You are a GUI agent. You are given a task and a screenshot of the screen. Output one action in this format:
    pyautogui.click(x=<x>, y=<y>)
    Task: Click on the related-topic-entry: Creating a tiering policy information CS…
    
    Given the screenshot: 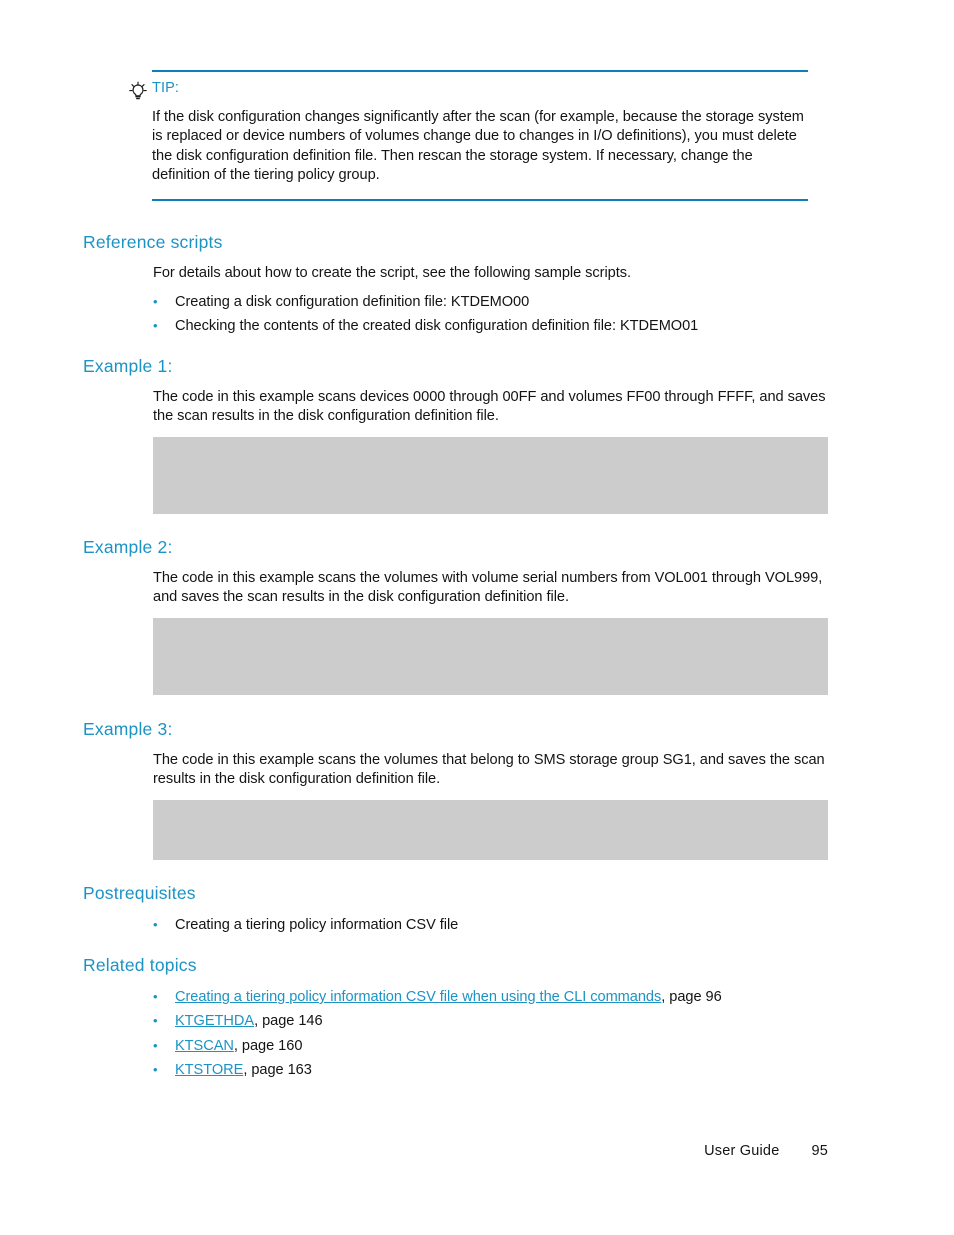 What is the action you would take?
    pyautogui.click(x=509, y=997)
    